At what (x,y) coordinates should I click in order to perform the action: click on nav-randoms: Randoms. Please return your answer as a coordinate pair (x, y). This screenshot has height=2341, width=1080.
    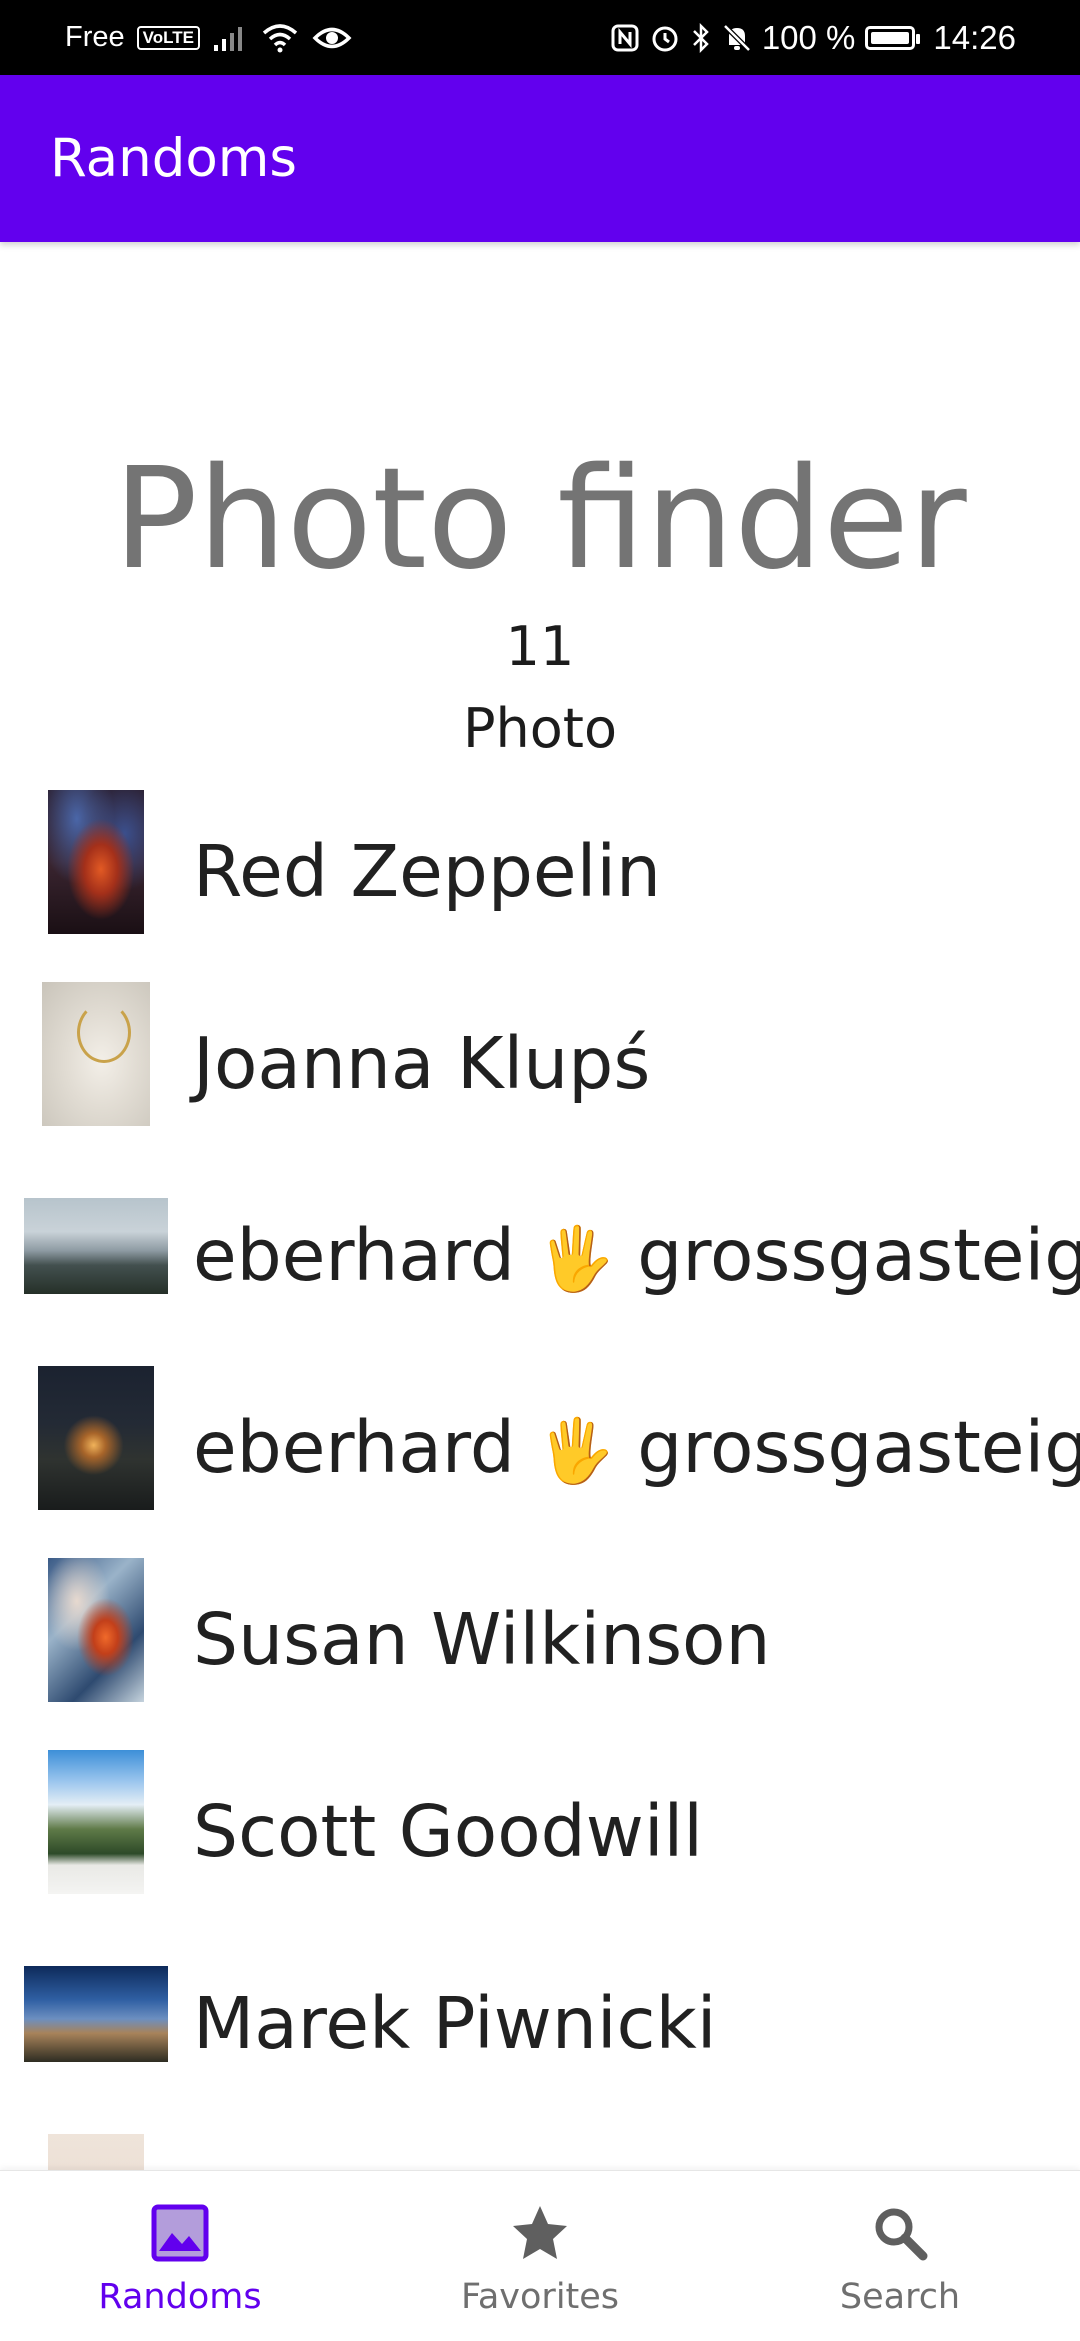
    Looking at the image, I should click on (180, 2256).